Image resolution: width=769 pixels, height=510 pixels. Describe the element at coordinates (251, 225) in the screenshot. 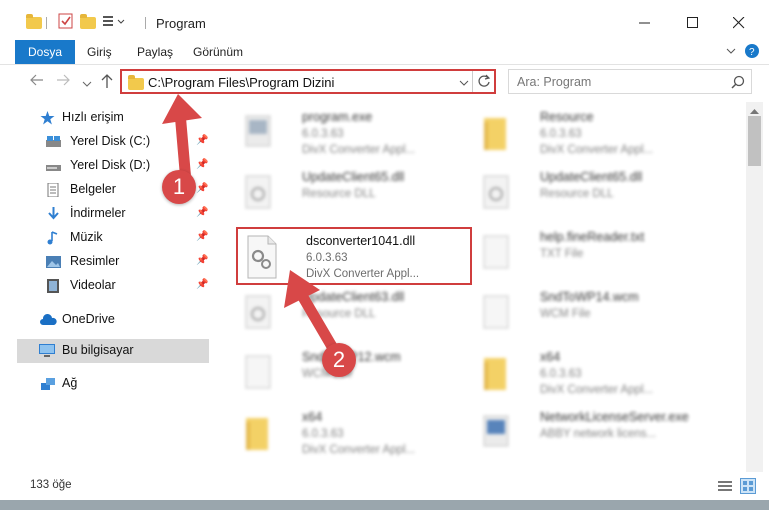

I see `annotation-overlay` at that location.